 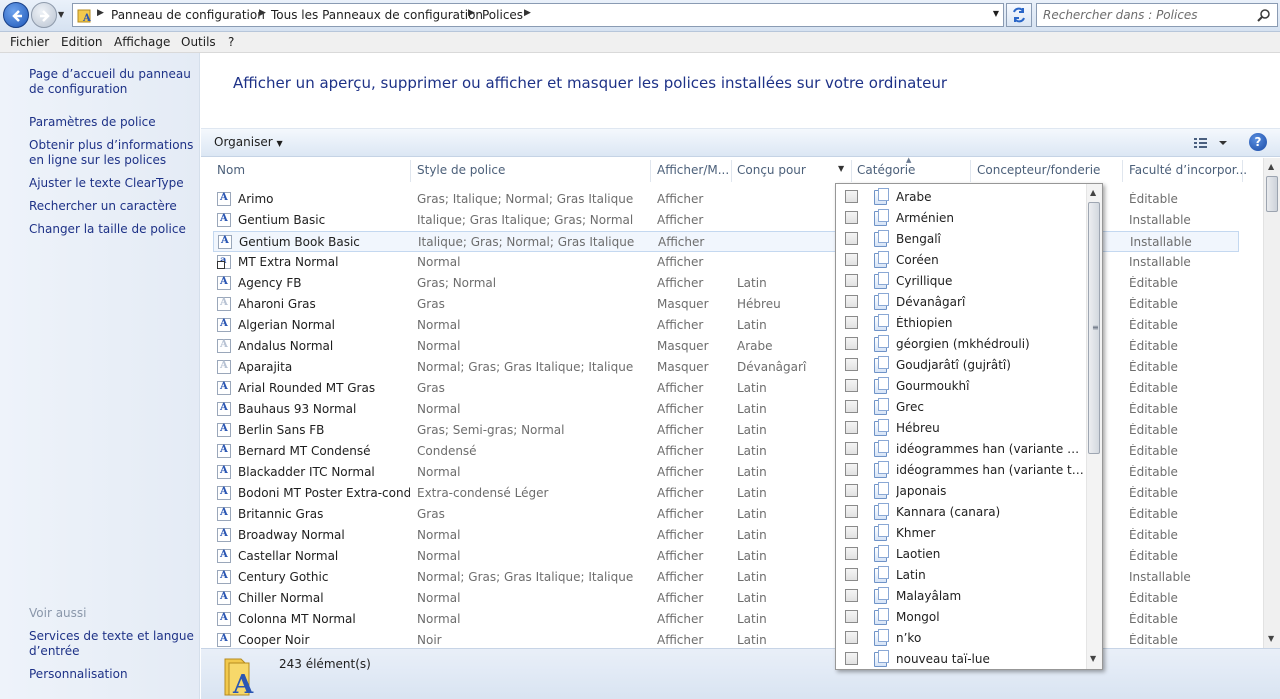 What do you see at coordinates (113, 122) in the screenshot?
I see `task-font-settings: Paramètres de police` at bounding box center [113, 122].